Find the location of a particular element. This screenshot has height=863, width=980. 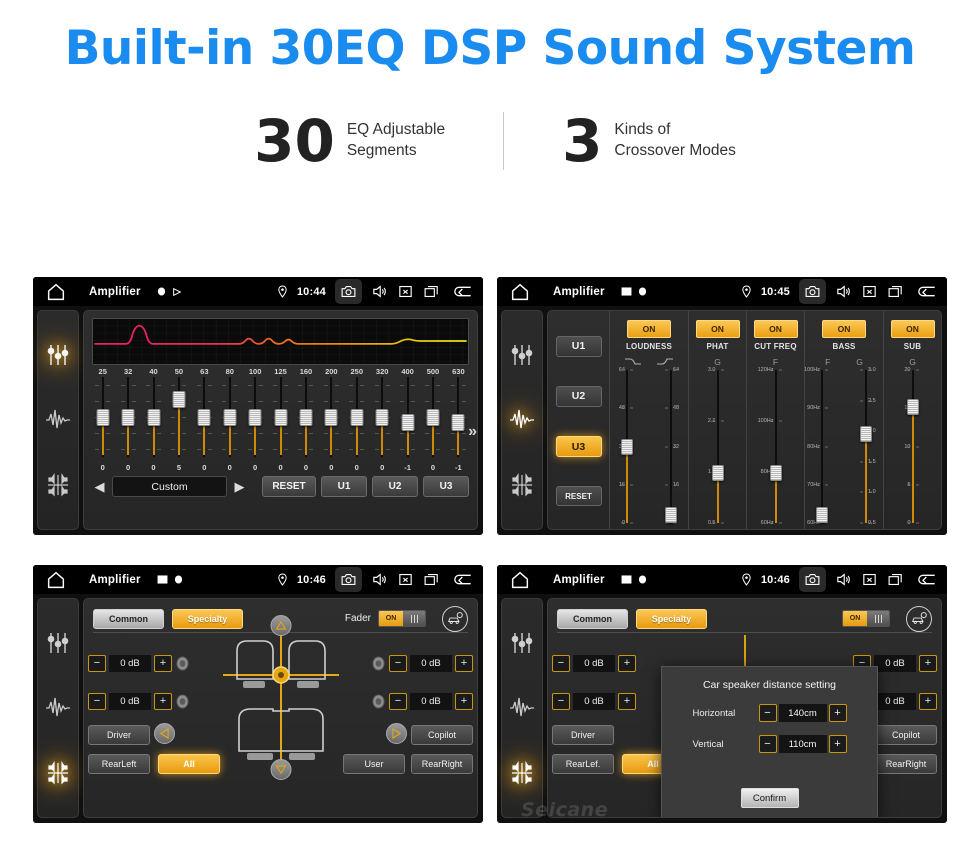

preset-name: Custom is located at coordinates (169, 486).